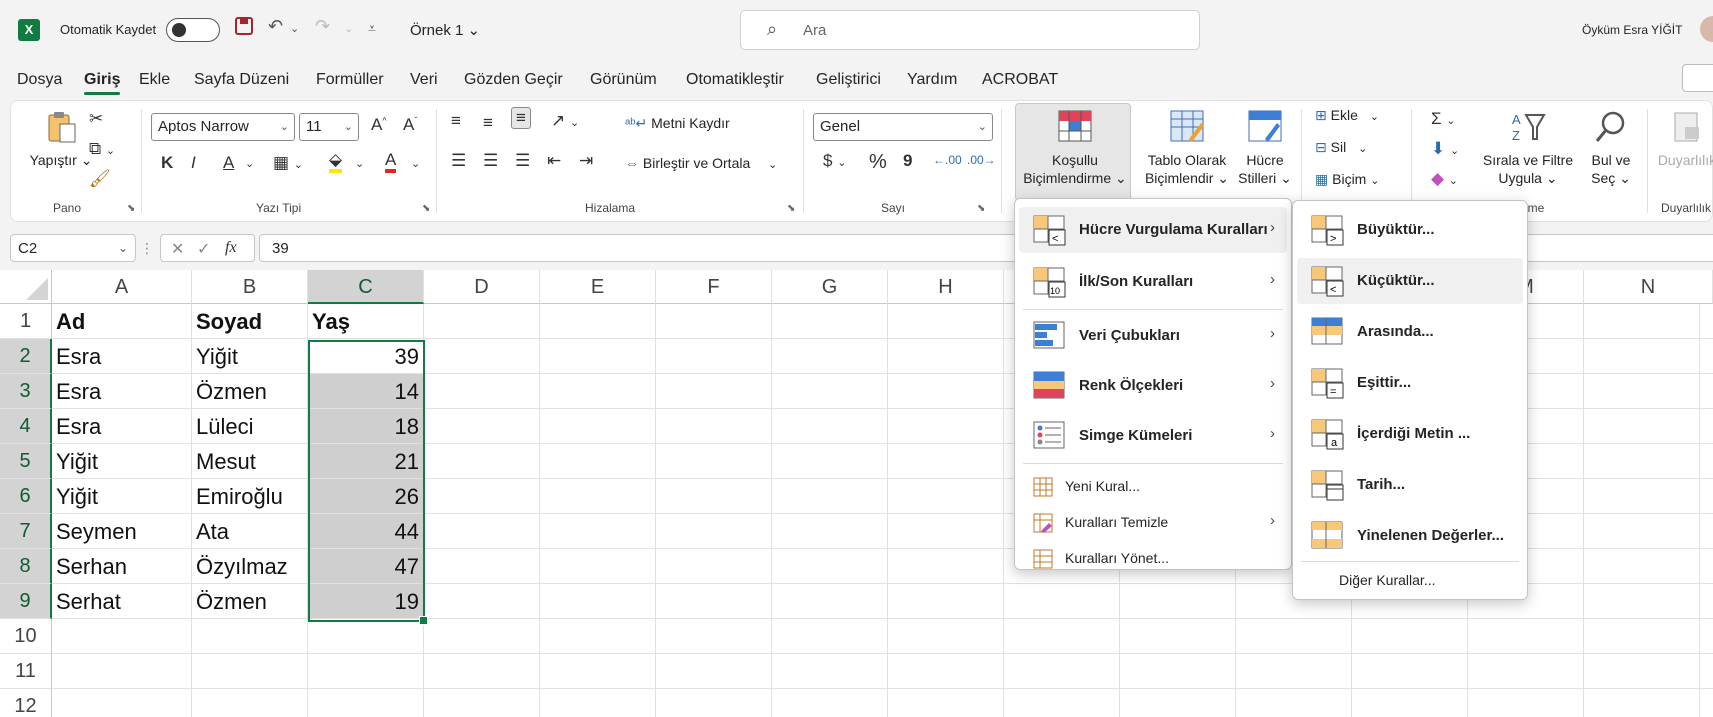 Image resolution: width=1713 pixels, height=717 pixels. Describe the element at coordinates (1153, 436) in the screenshot. I see `menu-item-icon-sets: Simge Kümeleri ›` at that location.